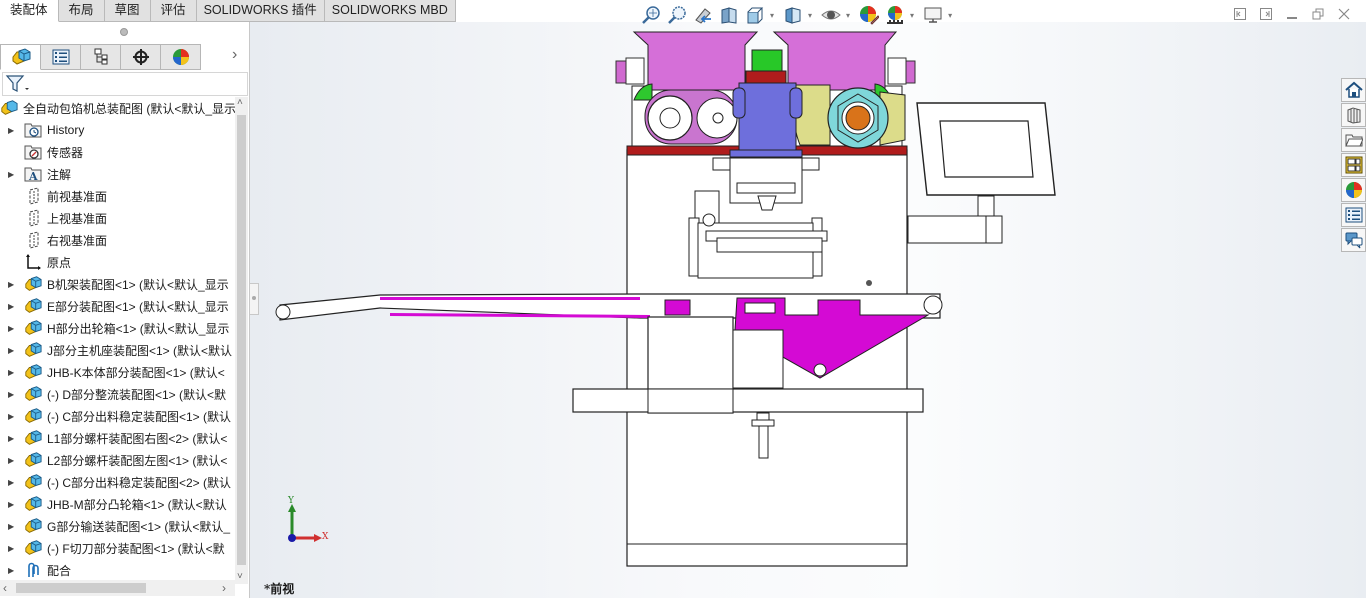 The height and width of the screenshot is (598, 1366). Describe the element at coordinates (117, 482) in the screenshot. I see `tree-item: ▶ (-) C部分出料稳定装配图<2> (默认` at that location.